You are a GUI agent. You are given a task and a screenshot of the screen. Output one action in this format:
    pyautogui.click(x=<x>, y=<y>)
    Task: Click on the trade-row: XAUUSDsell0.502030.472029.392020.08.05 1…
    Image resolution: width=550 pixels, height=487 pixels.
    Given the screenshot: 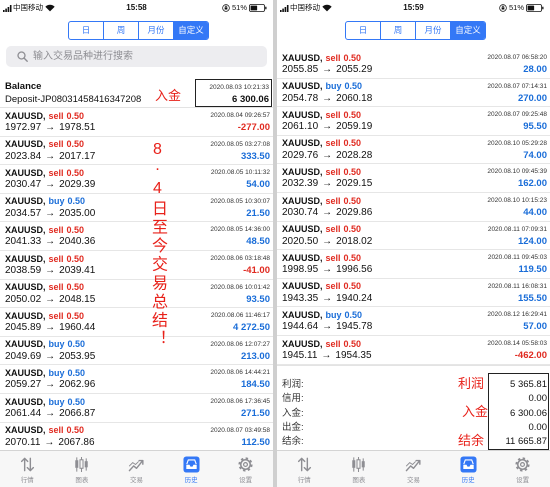 What is the action you would take?
    pyautogui.click(x=136, y=179)
    